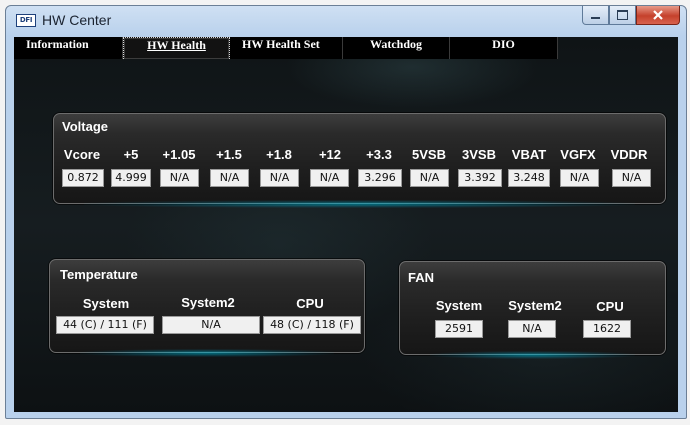 The height and width of the screenshot is (425, 690). I want to click on voltage-label-5v: +5, so click(131, 154).